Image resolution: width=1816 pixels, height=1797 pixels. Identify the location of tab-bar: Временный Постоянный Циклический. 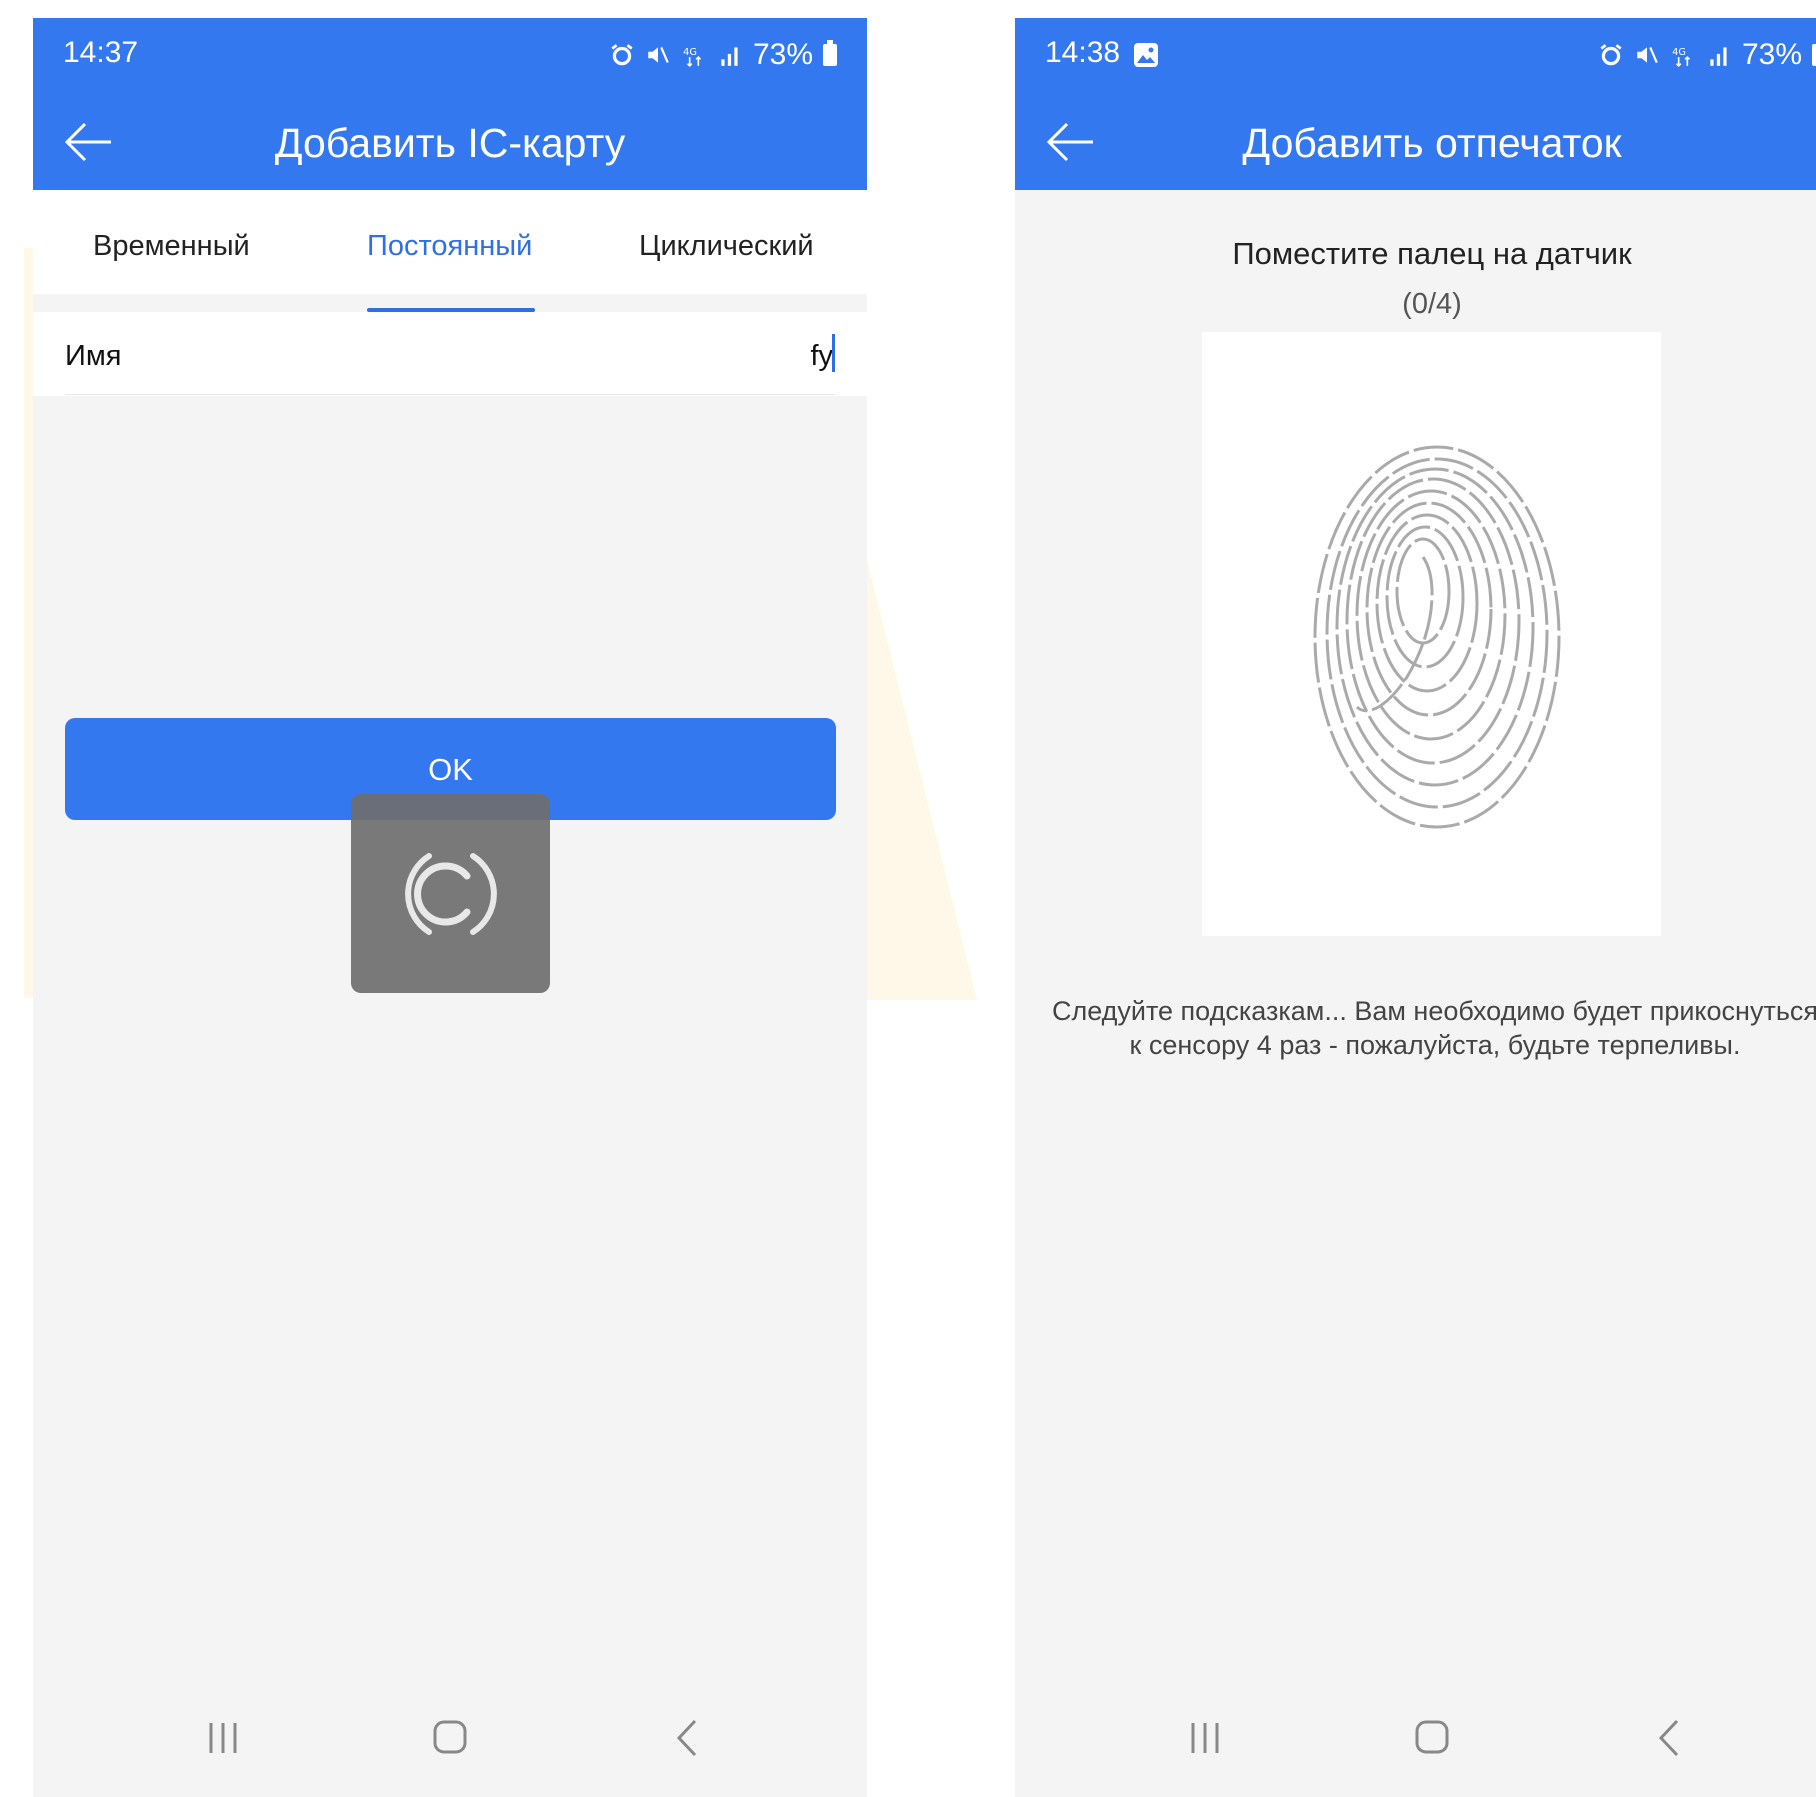
(450, 251).